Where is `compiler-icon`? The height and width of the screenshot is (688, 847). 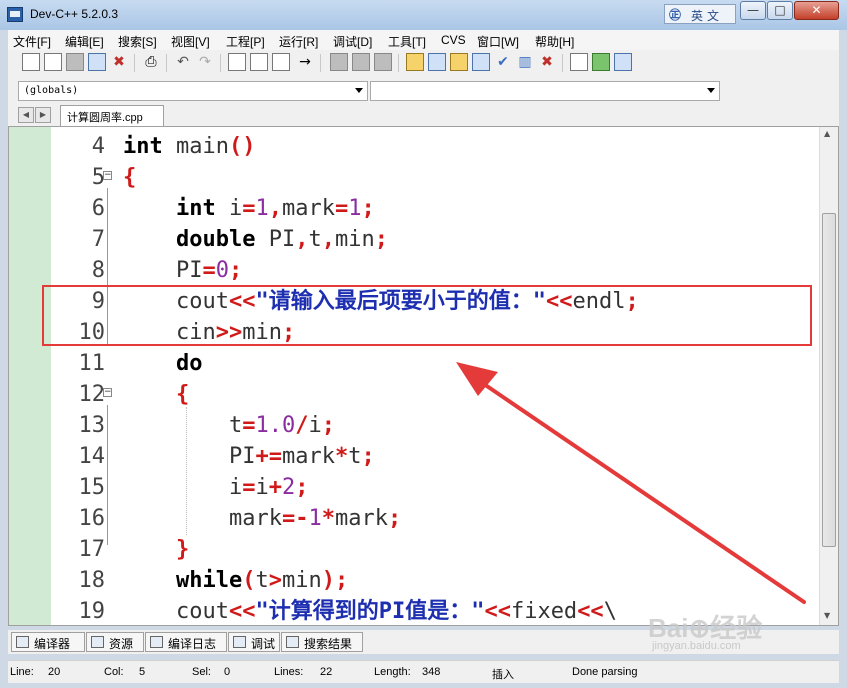 compiler-icon is located at coordinates (22, 642).